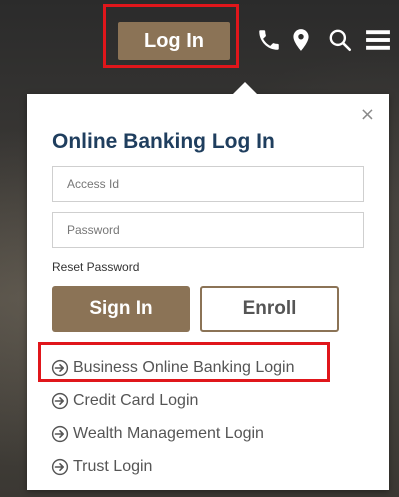  I want to click on panel-title: Online Banking Log In, so click(163, 141).